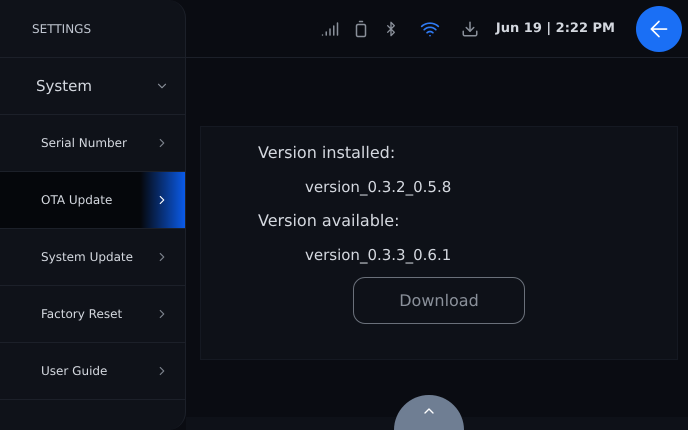 Image resolution: width=688 pixels, height=430 pixels. What do you see at coordinates (92, 257) in the screenshot?
I see `sidebar-item: System Update` at bounding box center [92, 257].